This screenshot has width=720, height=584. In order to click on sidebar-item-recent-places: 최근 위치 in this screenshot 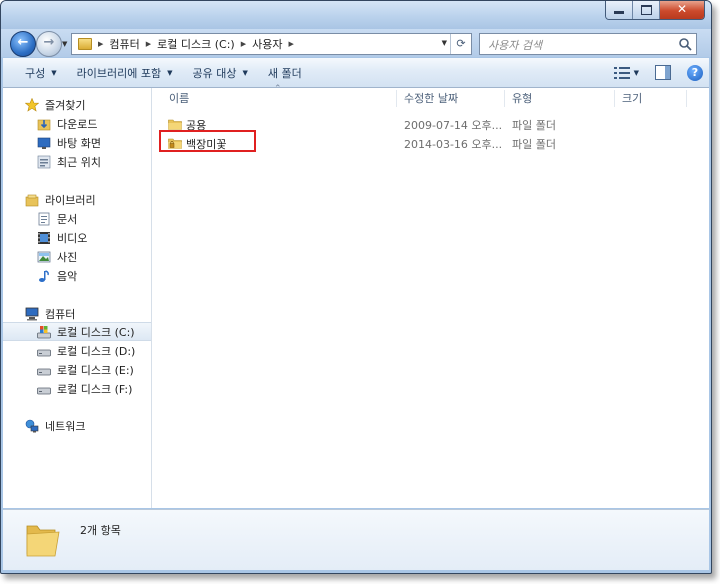, I will do `click(77, 161)`.